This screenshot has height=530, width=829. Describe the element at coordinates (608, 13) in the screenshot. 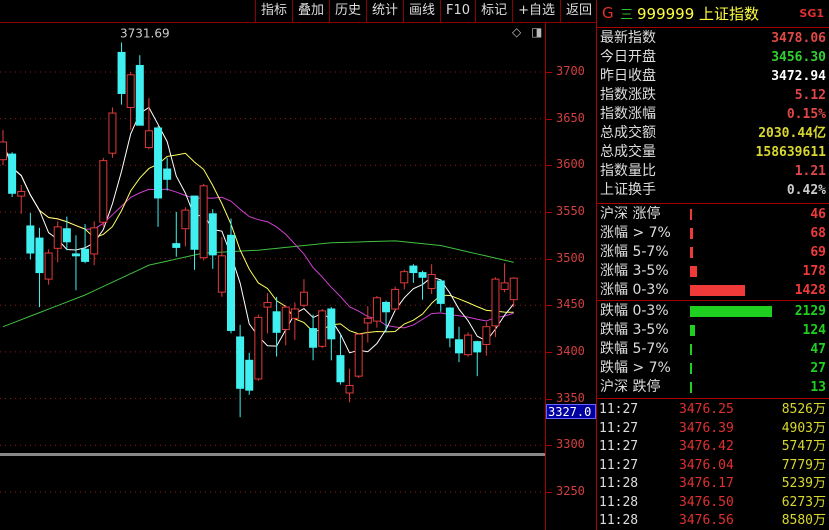

I see `g-icon: G` at that location.